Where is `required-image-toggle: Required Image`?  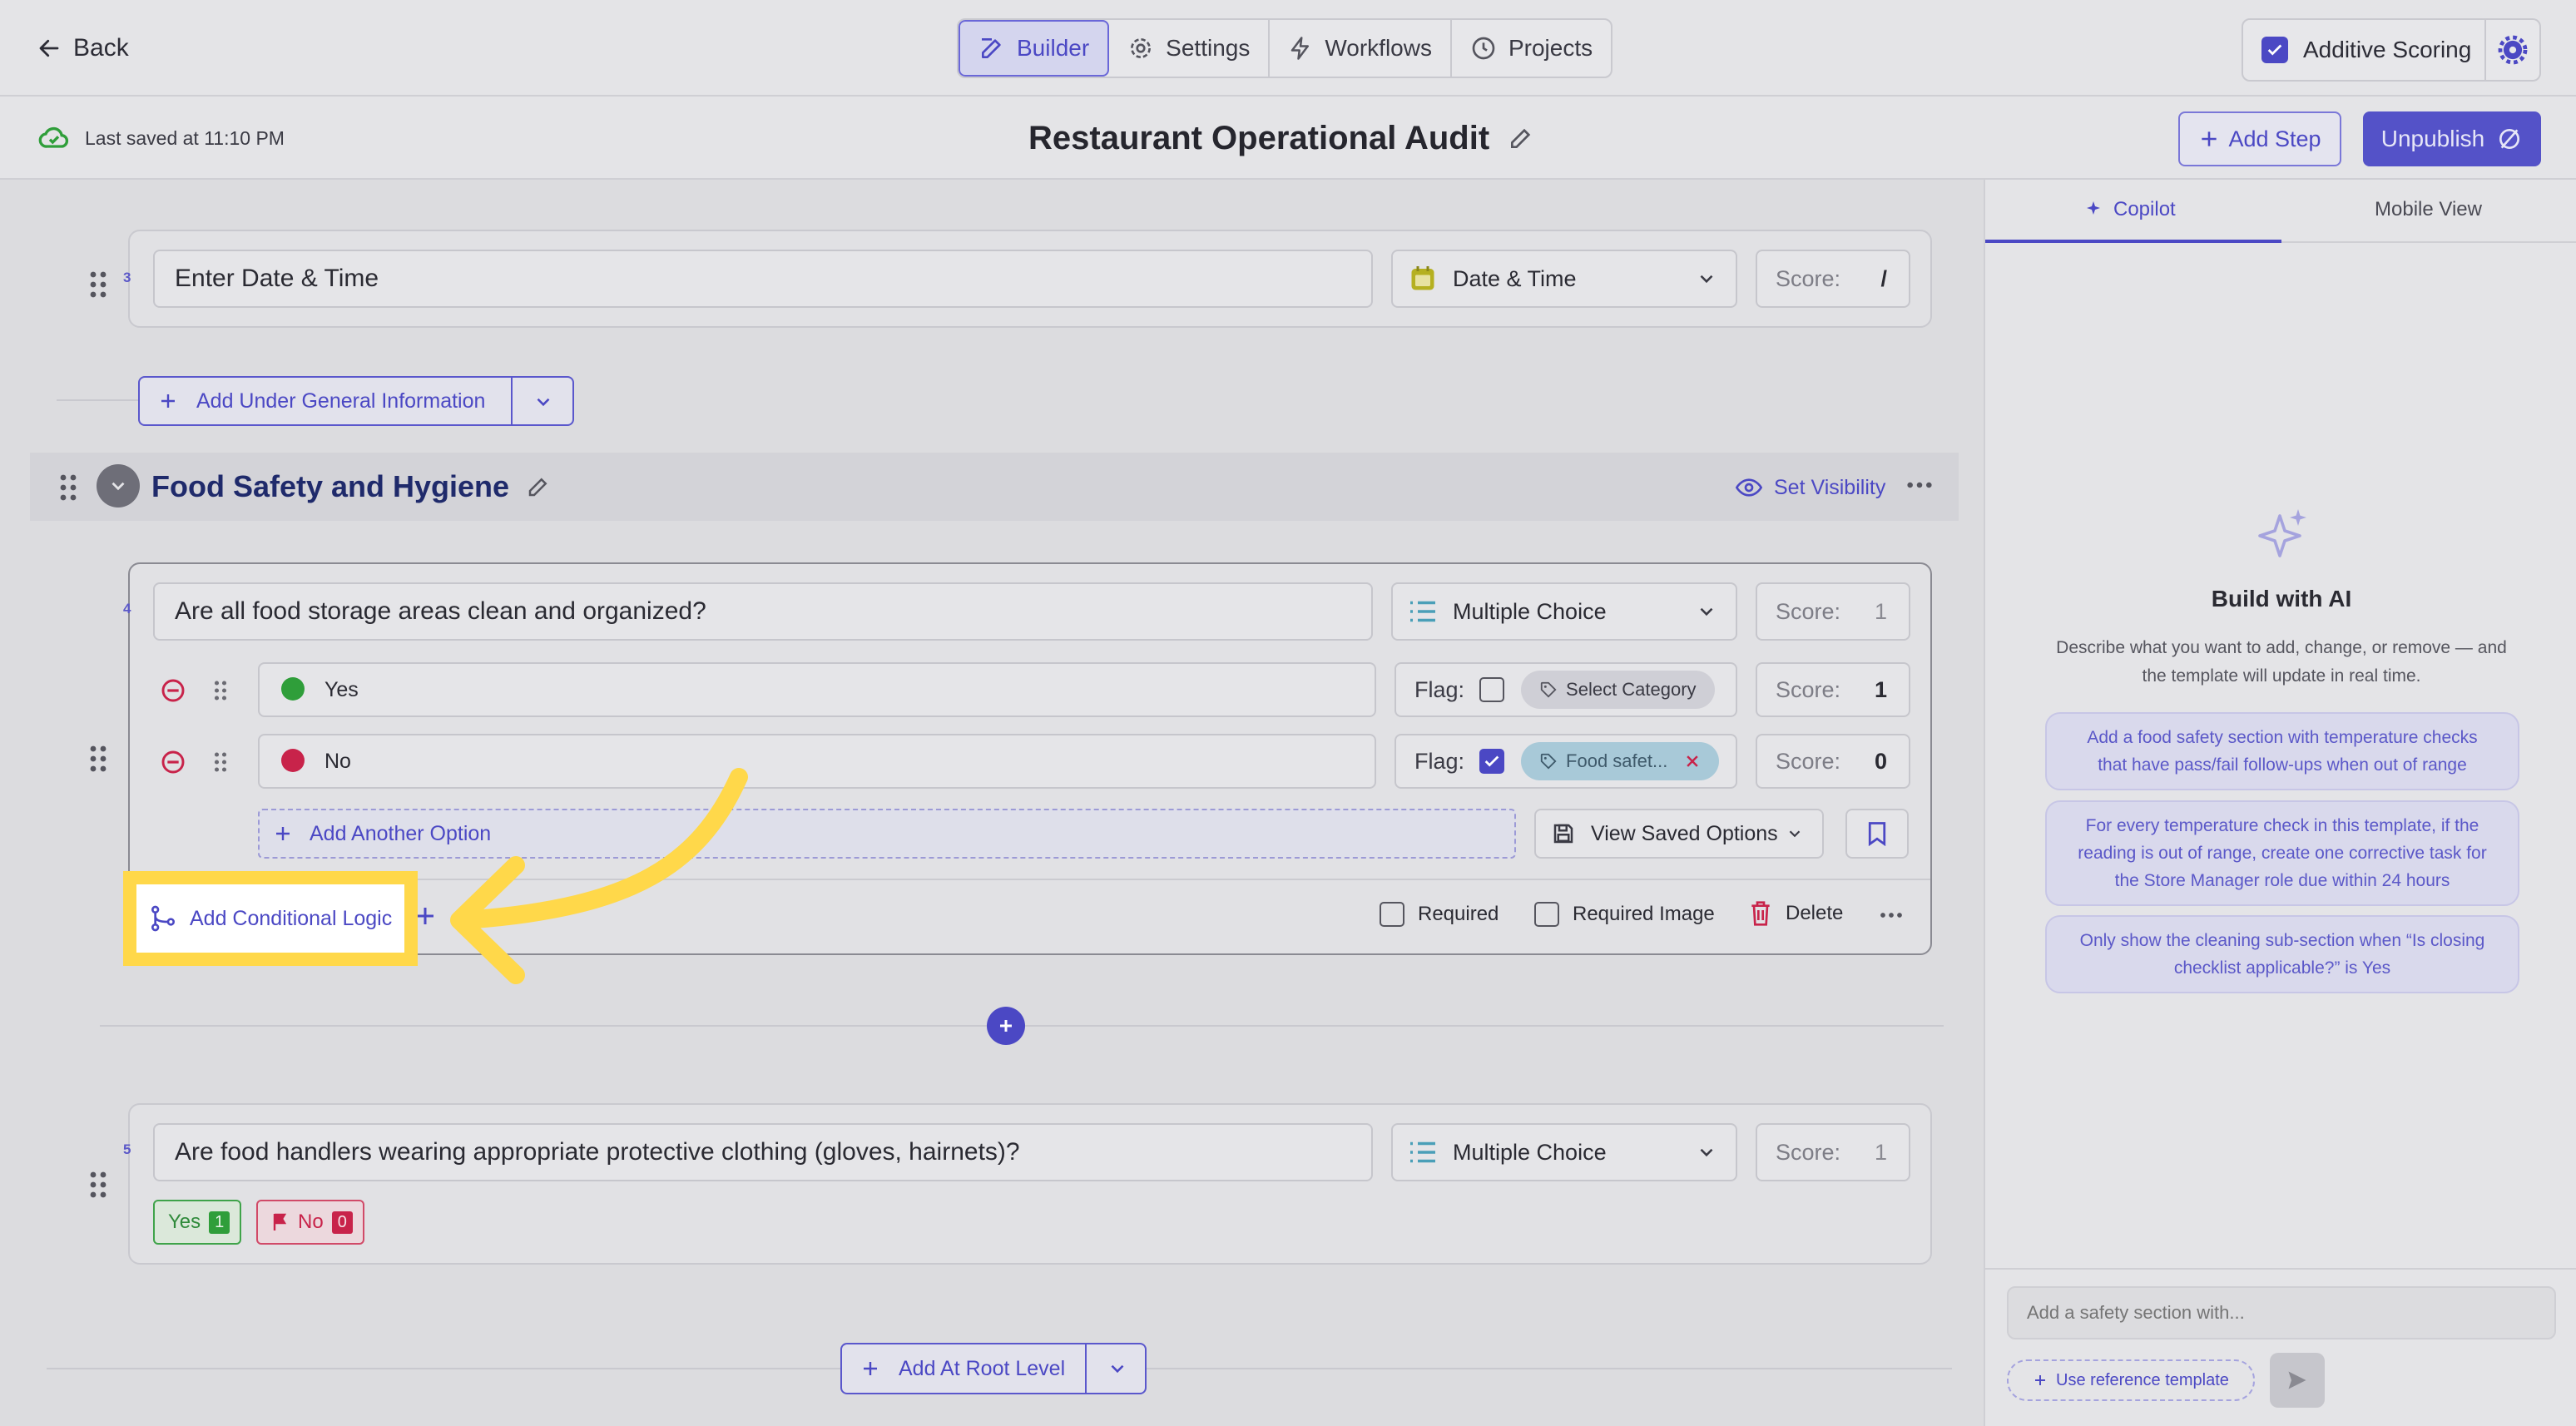 required-image-toggle: Required Image is located at coordinates (1624, 914).